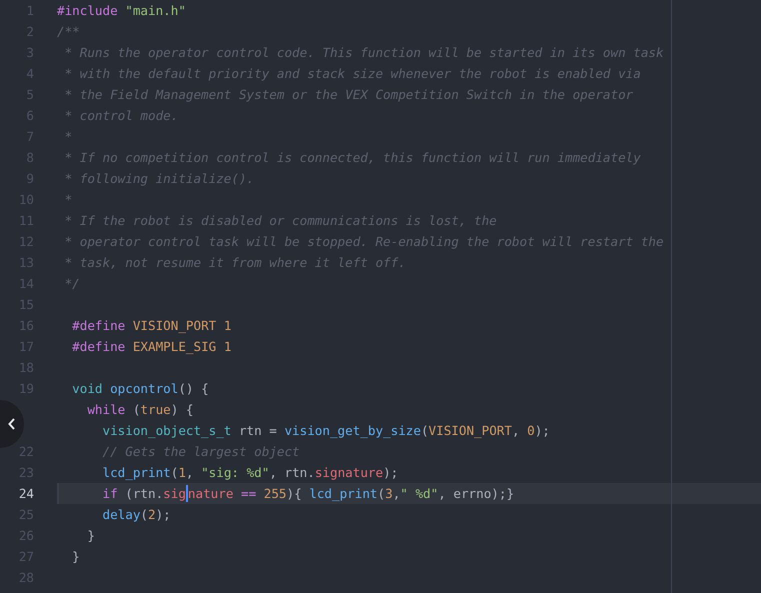 Image resolution: width=761 pixels, height=593 pixels. Describe the element at coordinates (352, 158) in the screenshot. I see `code-line: * If no competition control is connected, this function will run immediately` at that location.